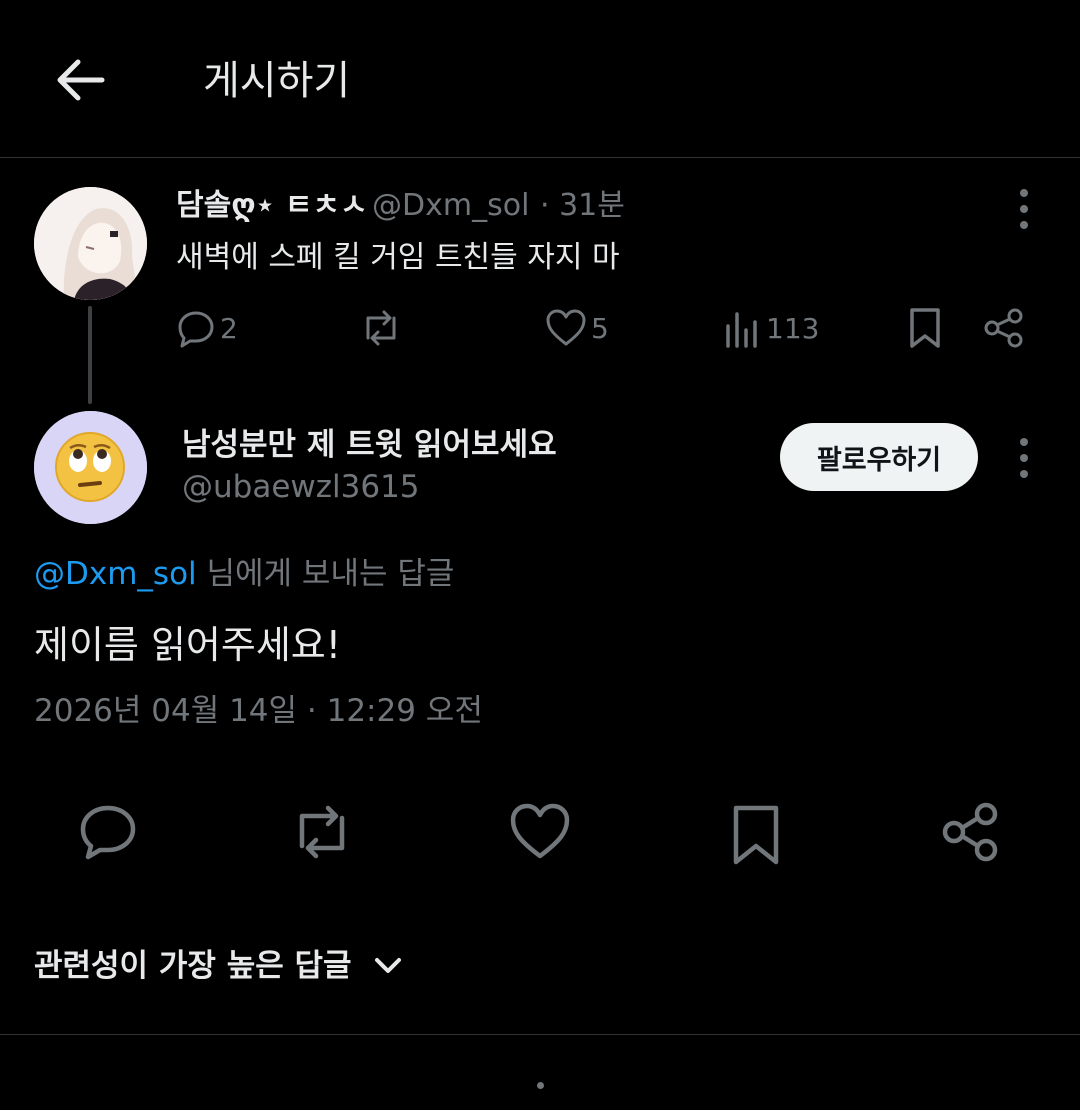 The width and height of the screenshot is (1080, 1110). What do you see at coordinates (115, 574) in the screenshot?
I see `replying-to-mention: @Dxm_sol` at bounding box center [115, 574].